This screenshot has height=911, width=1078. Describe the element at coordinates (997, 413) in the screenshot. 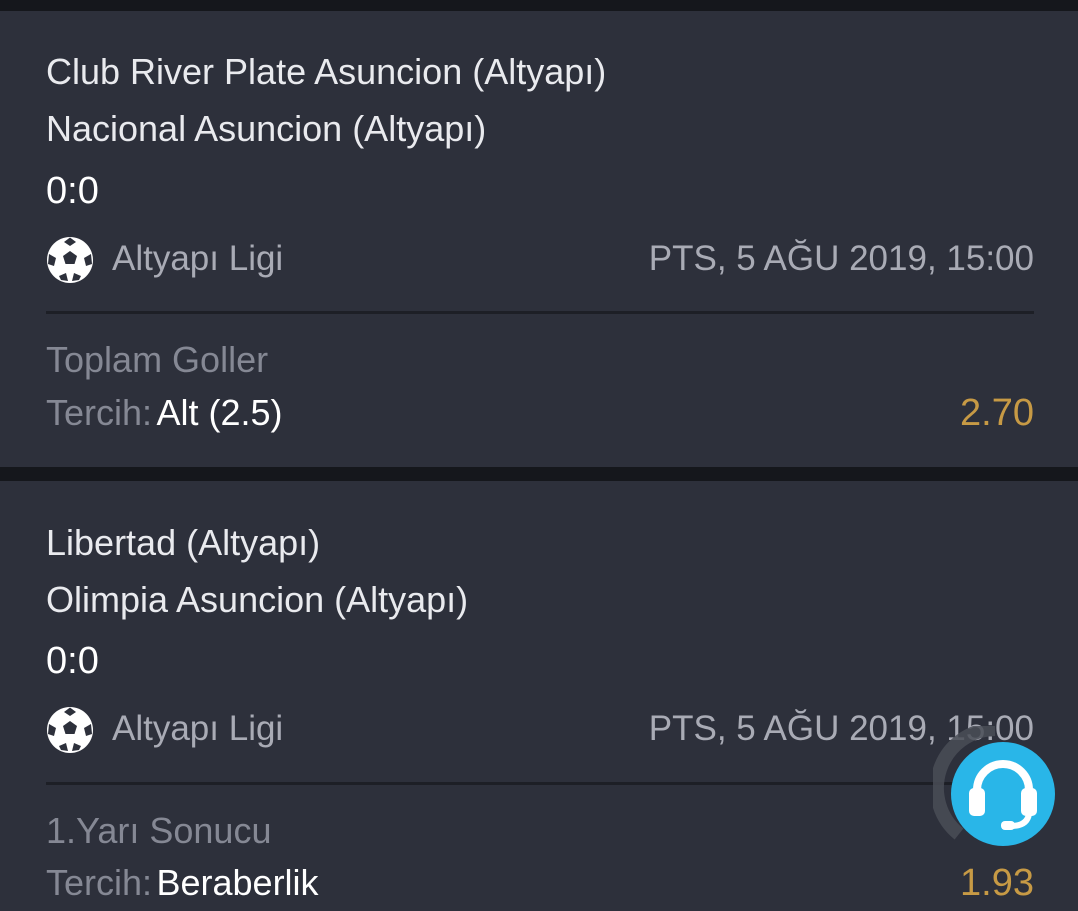

I see `odds-value: 2.70` at that location.